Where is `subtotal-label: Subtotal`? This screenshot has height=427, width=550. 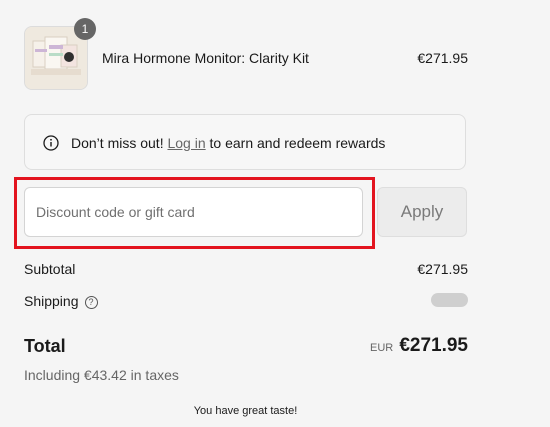
subtotal-label: Subtotal is located at coordinates (50, 269).